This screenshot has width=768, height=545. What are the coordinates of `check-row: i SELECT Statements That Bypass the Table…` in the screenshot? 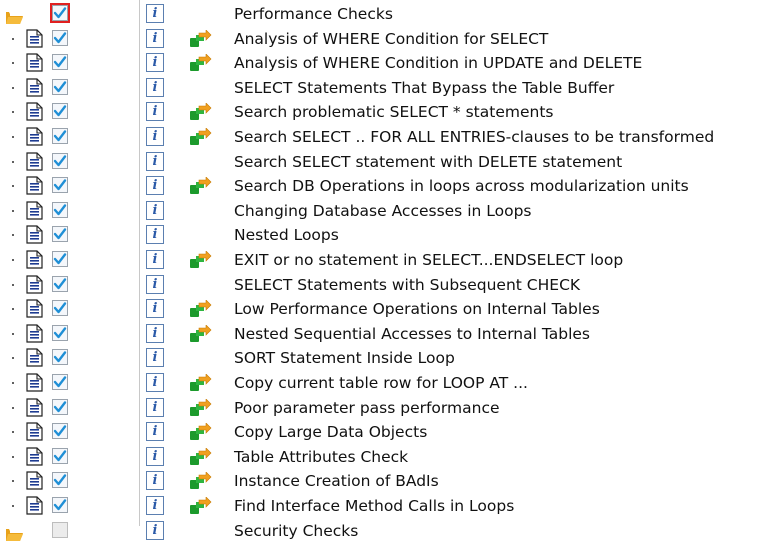 It's located at (384, 88).